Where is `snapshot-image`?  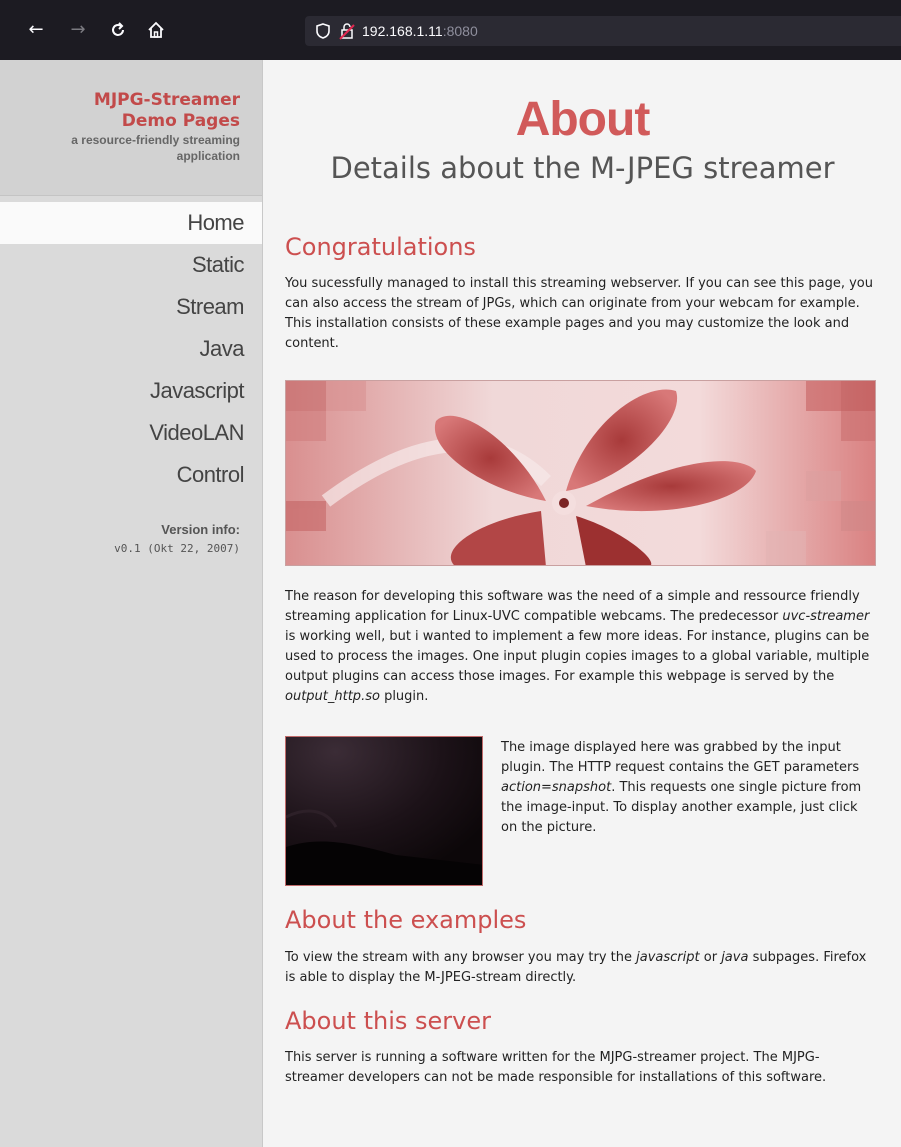
snapshot-image is located at coordinates (384, 811).